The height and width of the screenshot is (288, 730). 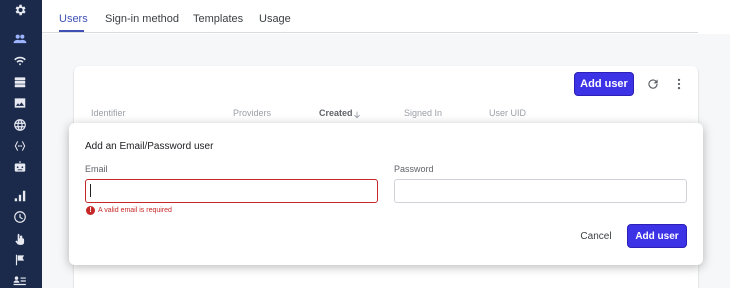 I want to click on active-tab-indicator, so click(x=71, y=31).